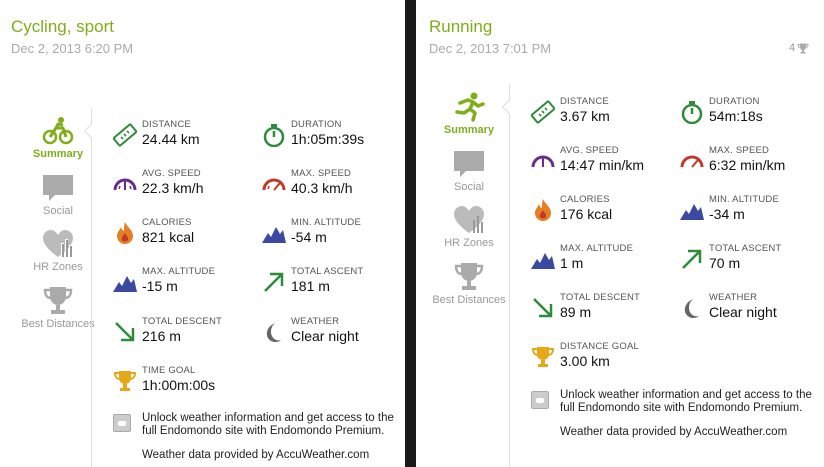 This screenshot has width=824, height=467. Describe the element at coordinates (469, 130) in the screenshot. I see `nav-label: Summary` at that location.